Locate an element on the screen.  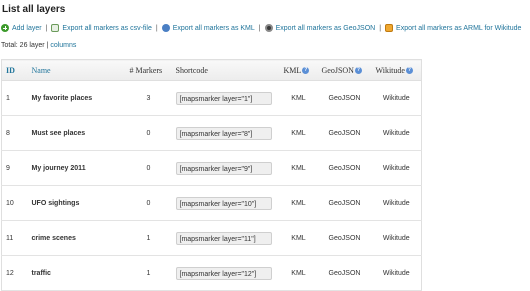
export-kml-link: Export all markers as KML is located at coordinates (208, 28).